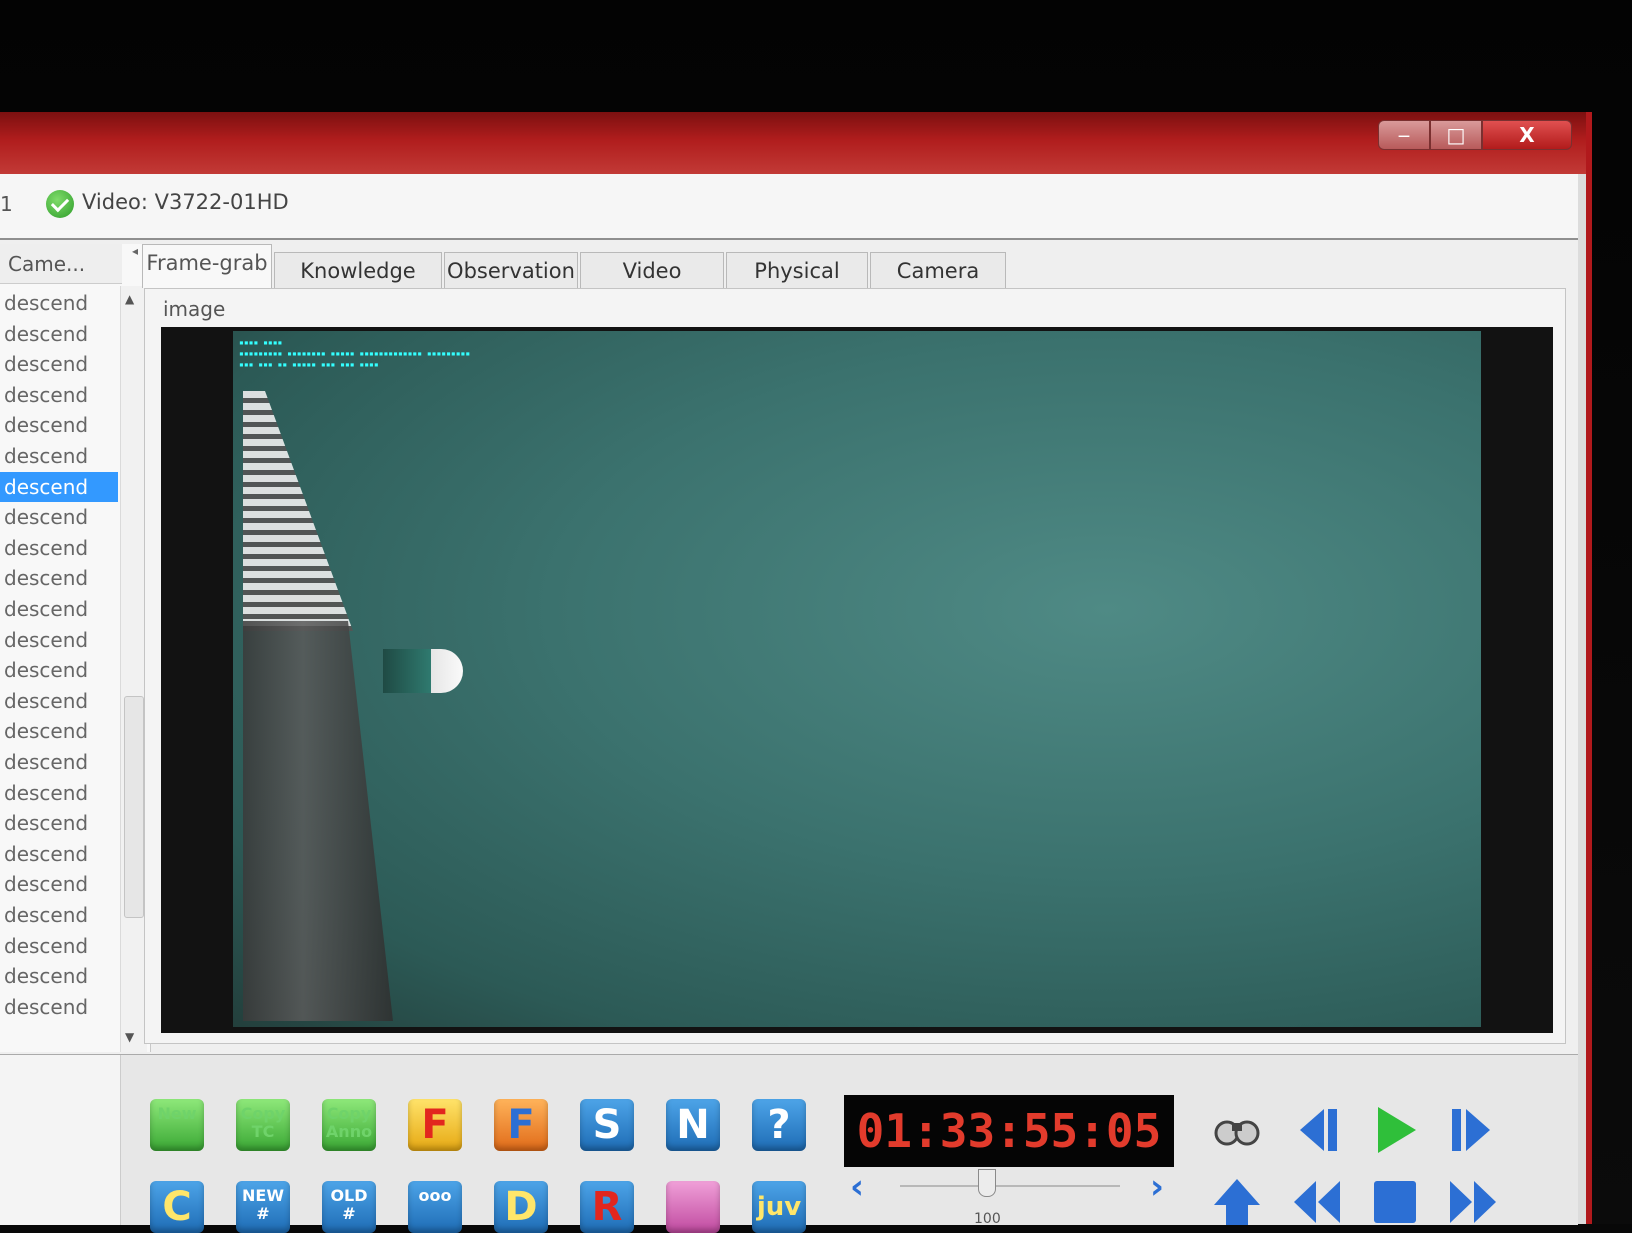 Image resolution: width=1632 pixels, height=1233 pixels. What do you see at coordinates (134, 959) in the screenshot?
I see `scroll-thumb: ≡` at bounding box center [134, 959].